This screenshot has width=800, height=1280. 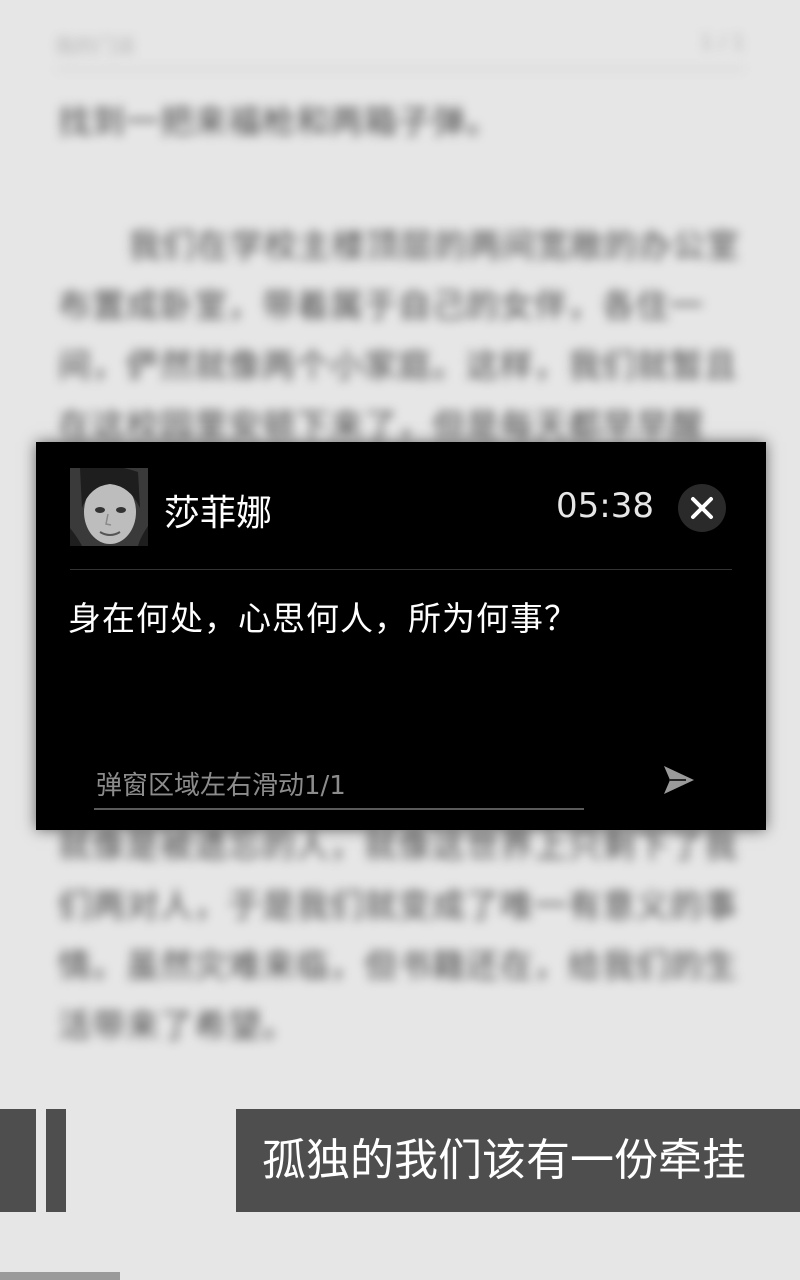 I want to click on send-button, so click(x=678, y=780).